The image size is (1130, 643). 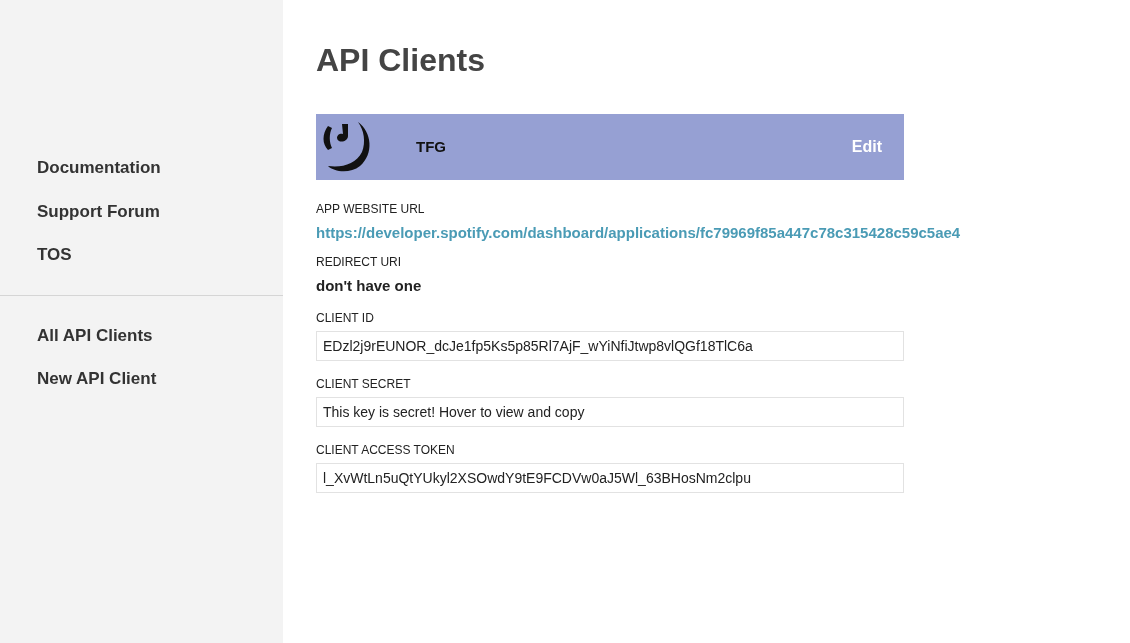 What do you see at coordinates (401, 60) in the screenshot?
I see `page-title: API Clients` at bounding box center [401, 60].